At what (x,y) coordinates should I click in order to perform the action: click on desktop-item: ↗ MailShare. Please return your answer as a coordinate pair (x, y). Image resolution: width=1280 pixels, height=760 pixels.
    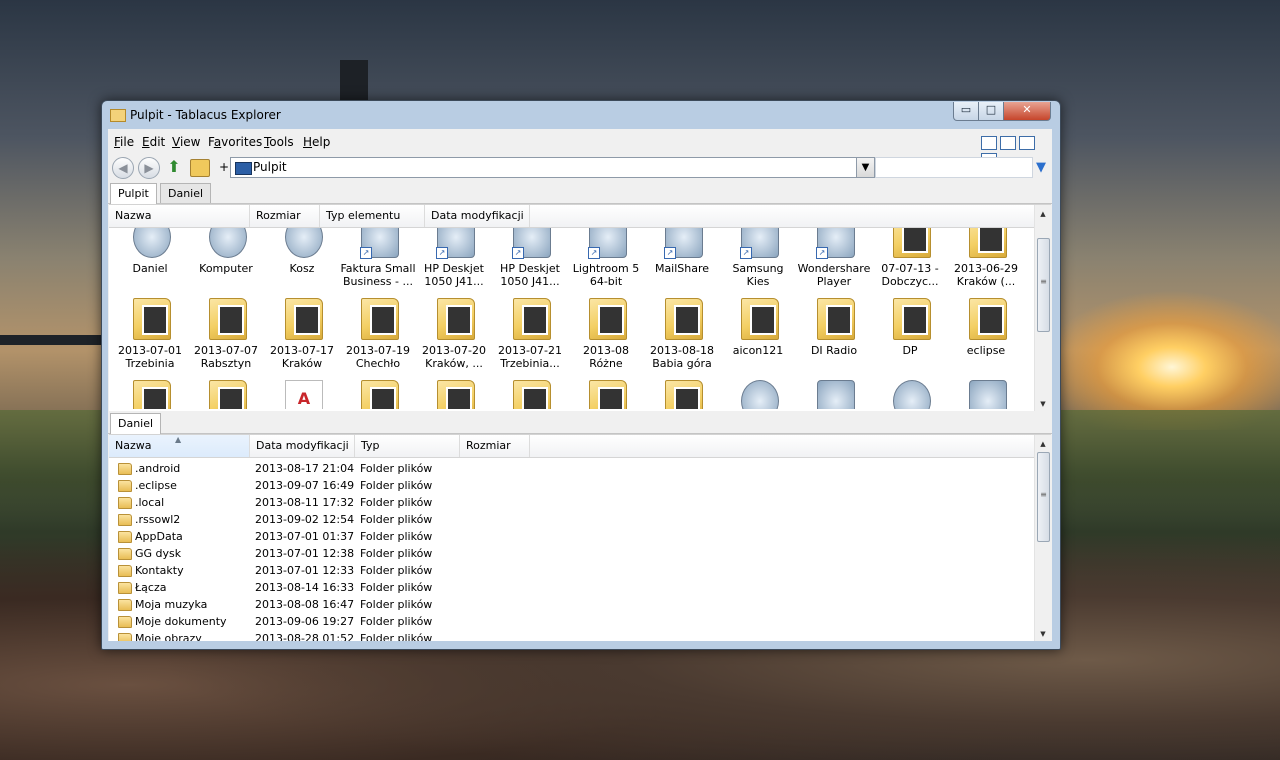
    Looking at the image, I should click on (682, 259).